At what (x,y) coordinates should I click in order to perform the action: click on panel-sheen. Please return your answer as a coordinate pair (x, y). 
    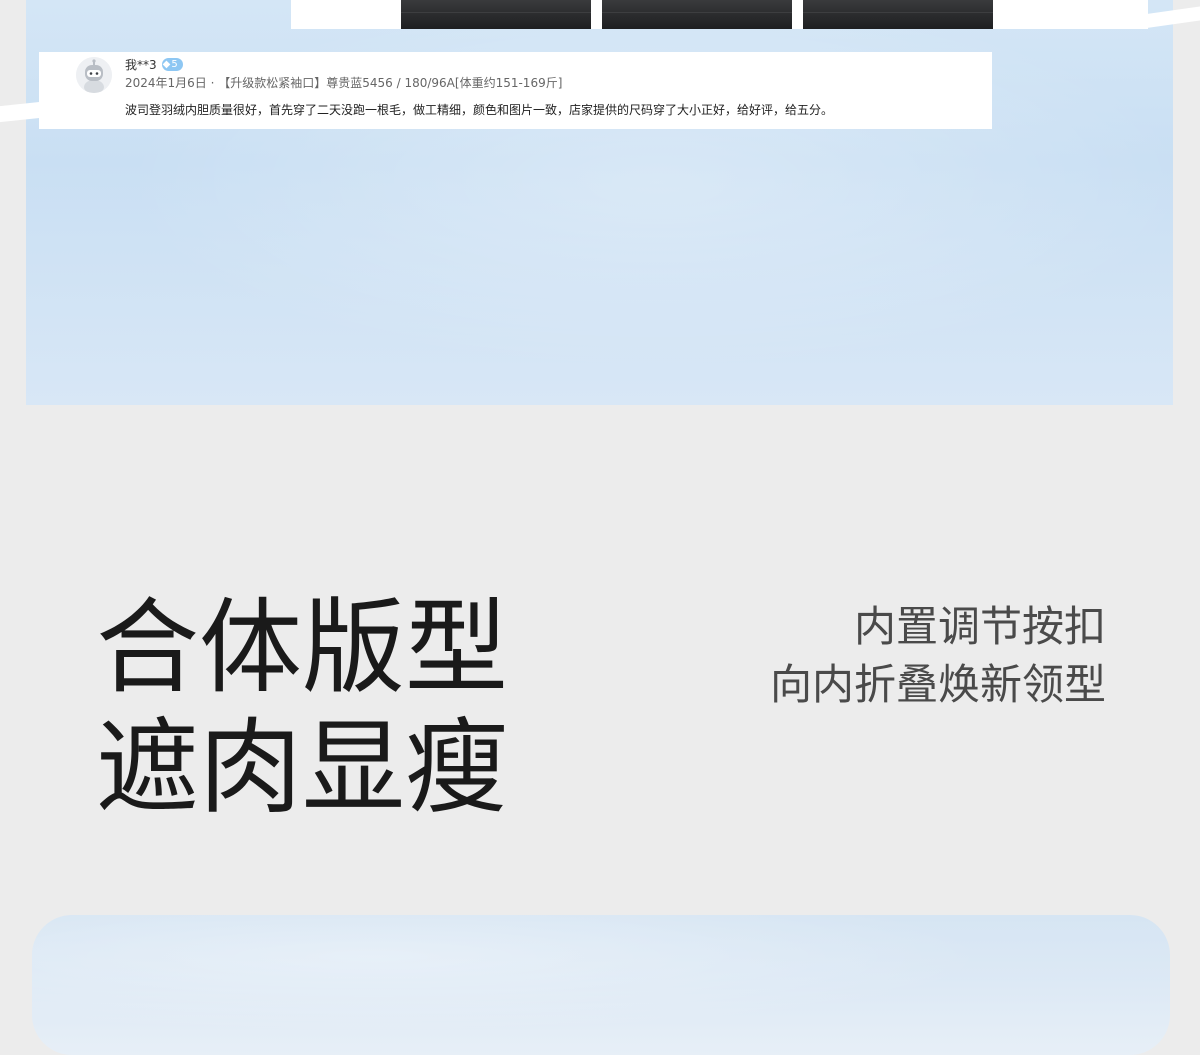
    Looking at the image, I should click on (601, 985).